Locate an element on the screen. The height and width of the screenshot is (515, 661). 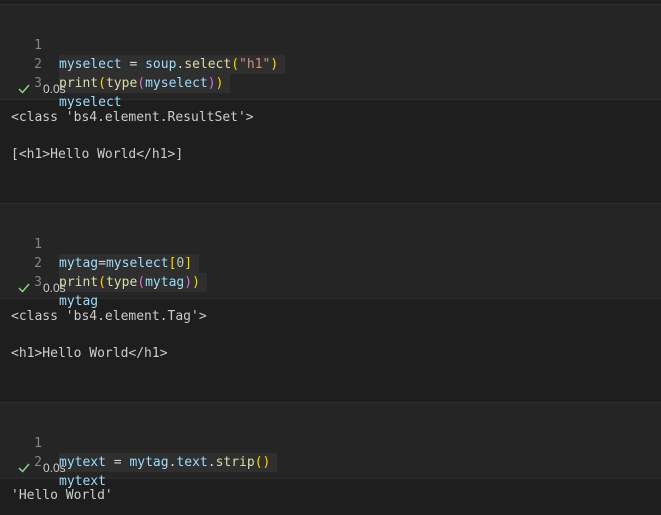
code-text: print(type(mytag)) is located at coordinates (133, 282).